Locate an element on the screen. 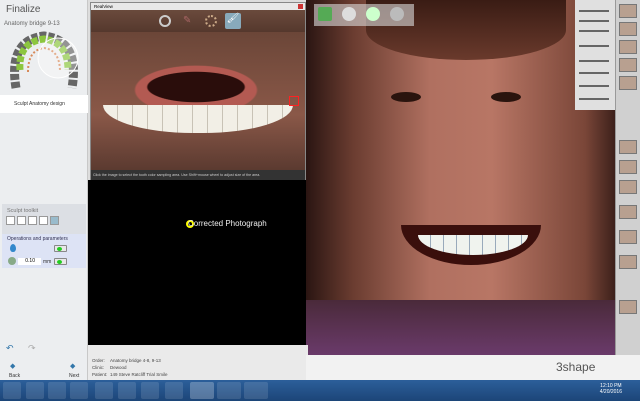 The image size is (640, 401). realview-title: RealView is located at coordinates (198, 6).